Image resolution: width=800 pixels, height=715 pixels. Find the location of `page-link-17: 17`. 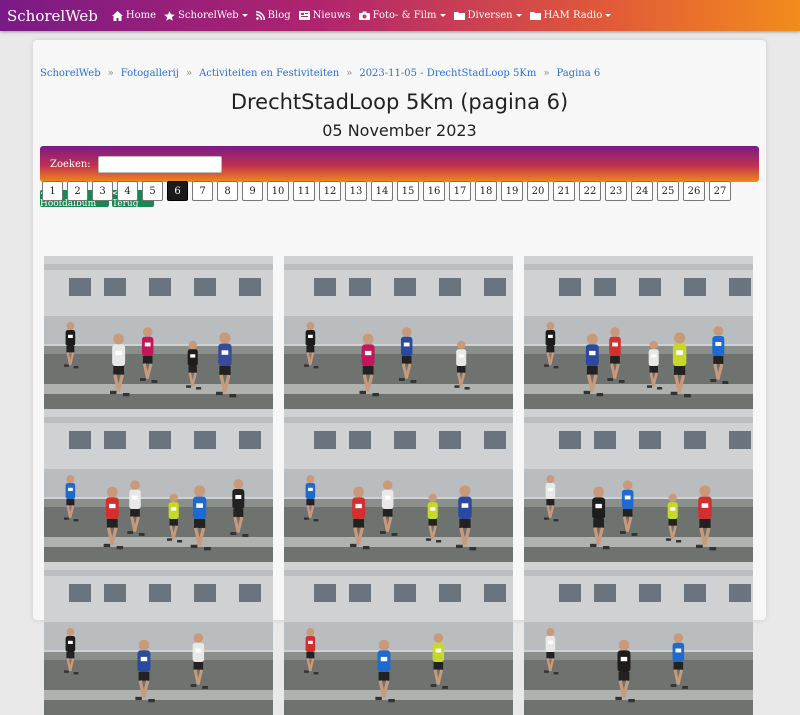

page-link-17: 17 is located at coordinates (460, 191).